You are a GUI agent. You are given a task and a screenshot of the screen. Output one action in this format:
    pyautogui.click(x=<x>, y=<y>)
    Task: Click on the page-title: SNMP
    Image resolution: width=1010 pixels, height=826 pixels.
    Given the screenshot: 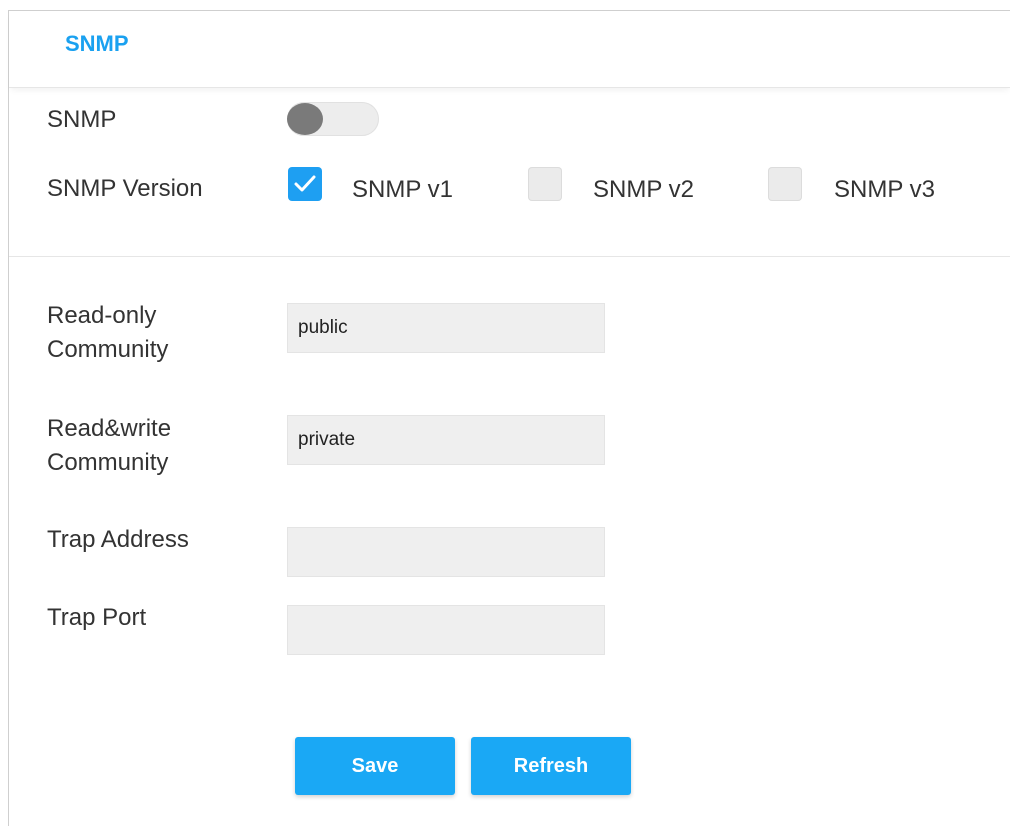 What is the action you would take?
    pyautogui.click(x=97, y=43)
    